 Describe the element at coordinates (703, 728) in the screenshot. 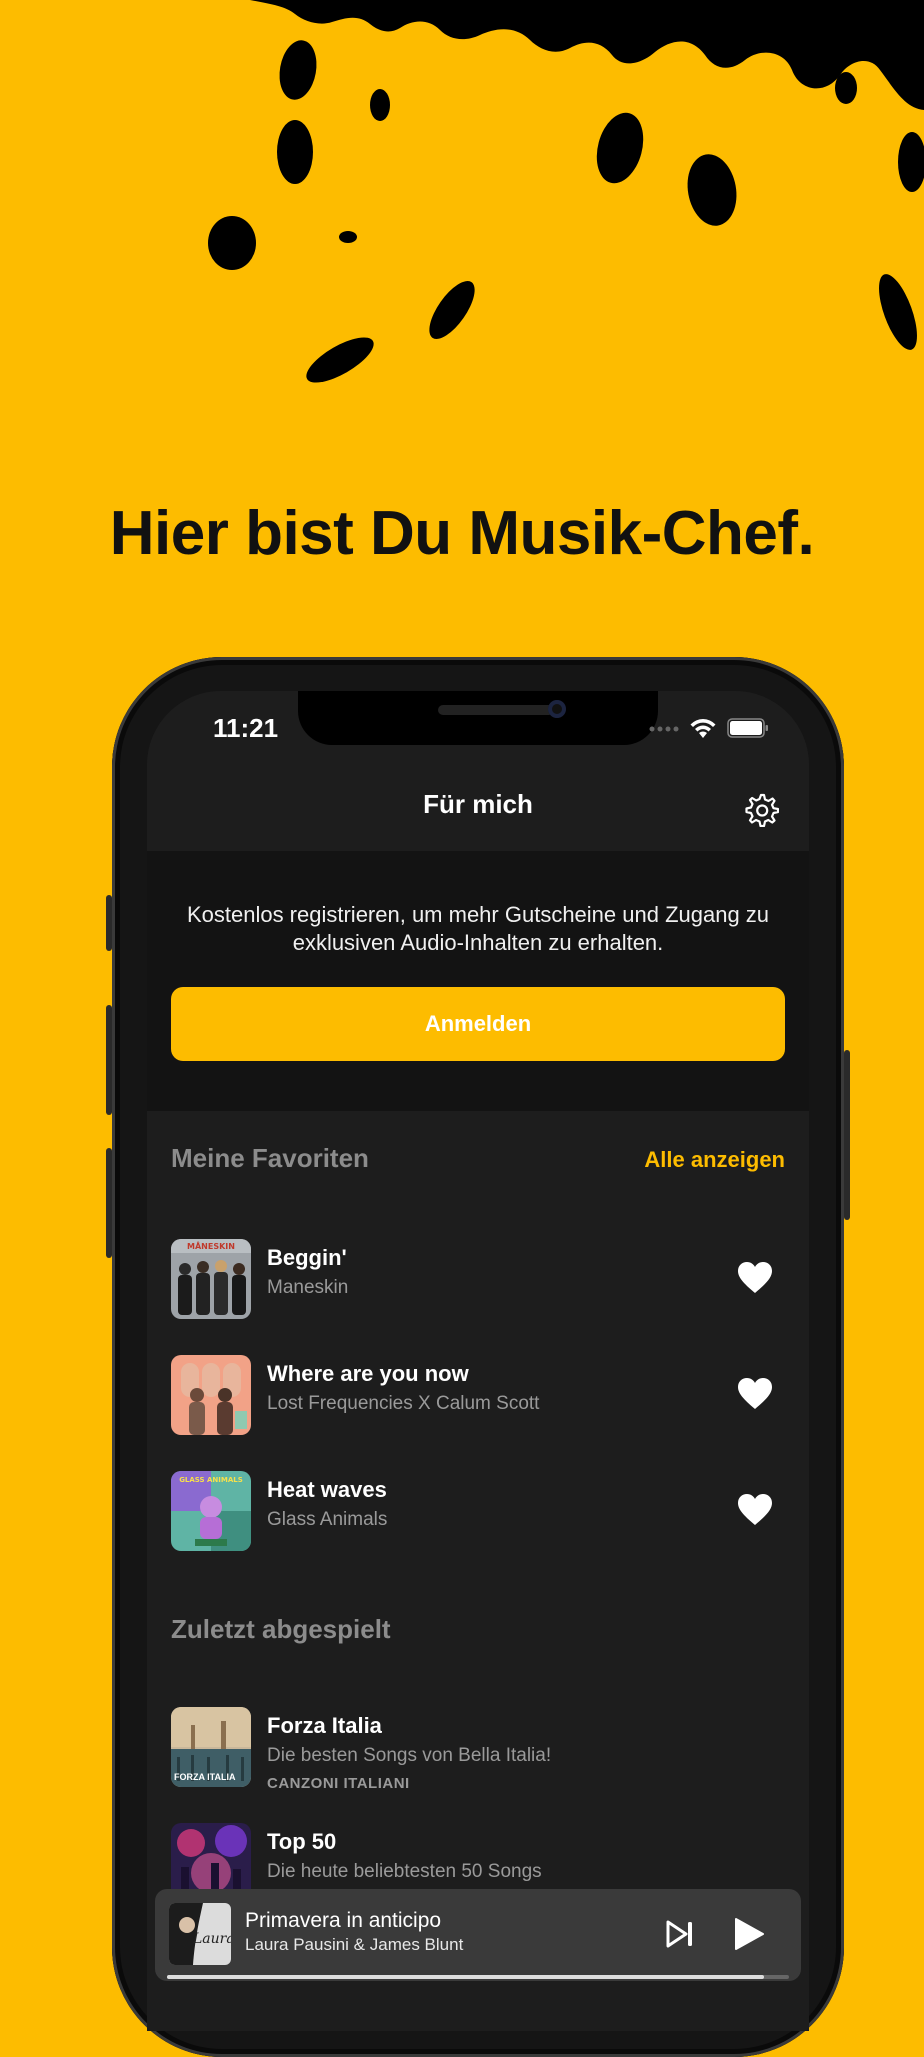

I see `wifi-icon` at that location.